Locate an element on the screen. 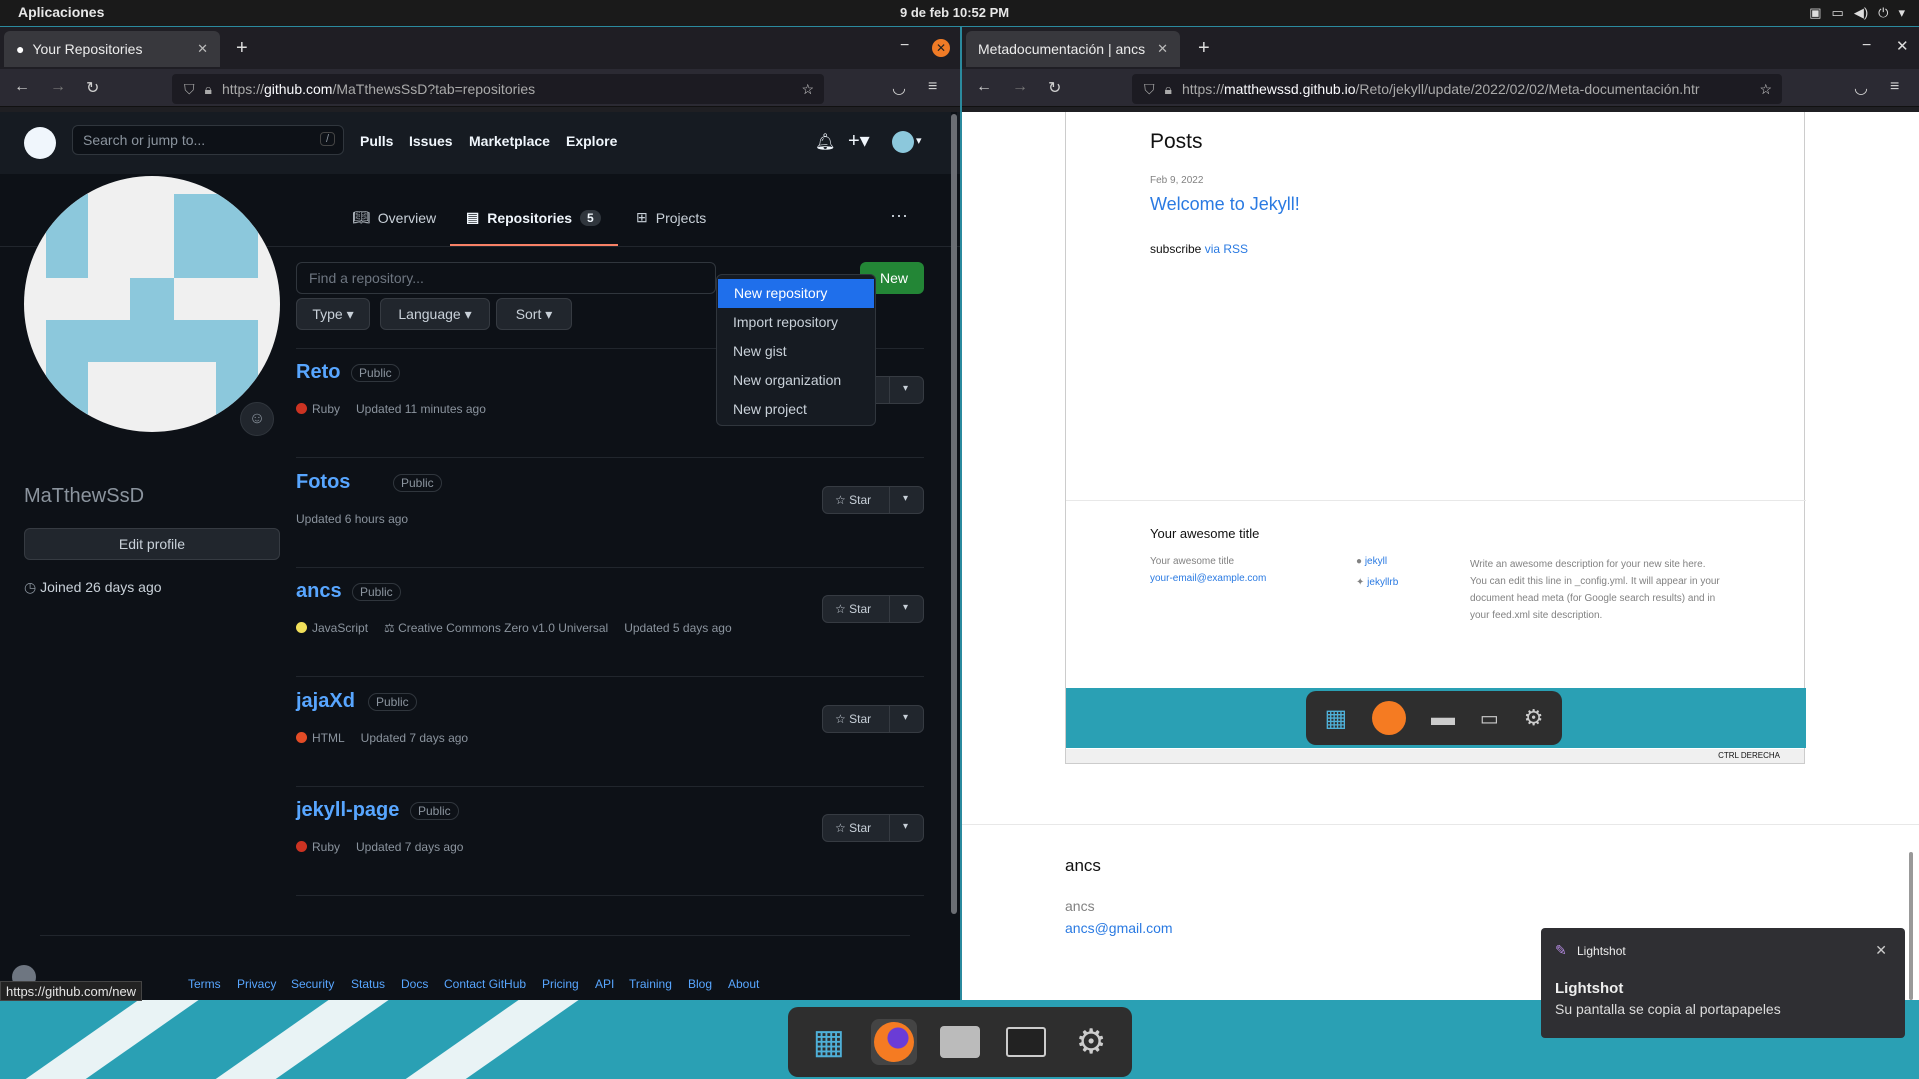  sort-filter-button: Sort ▾ is located at coordinates (534, 314).